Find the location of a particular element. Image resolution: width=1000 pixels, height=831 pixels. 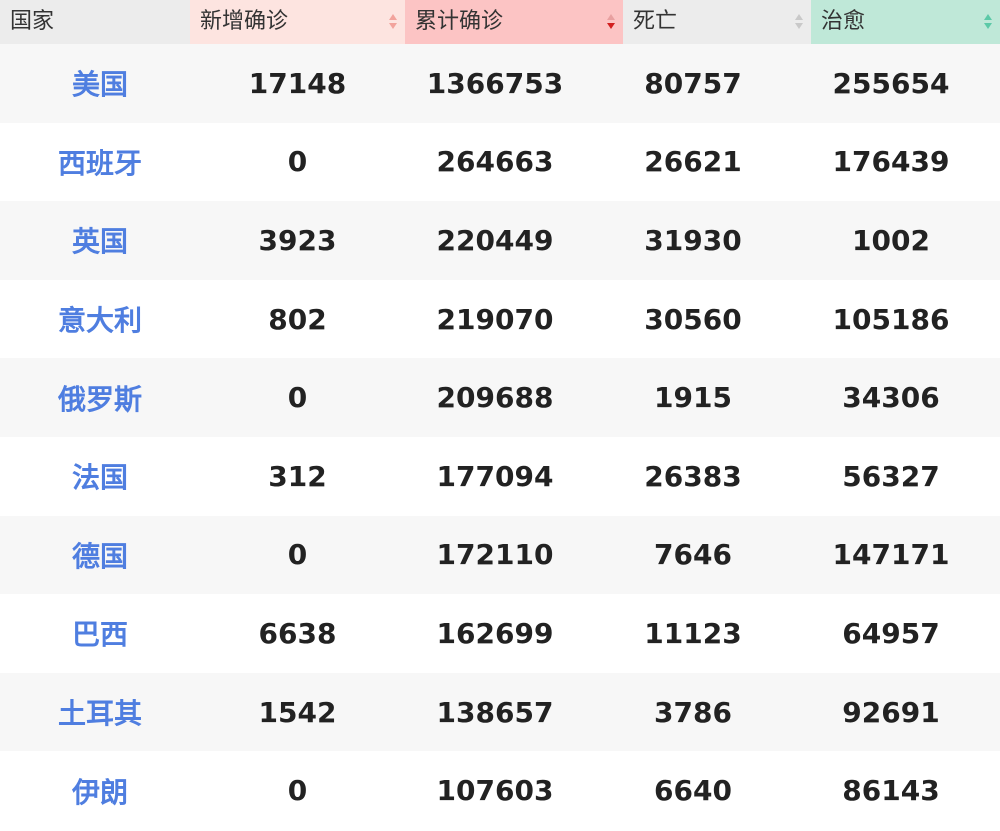

country-link: 伊朗 is located at coordinates (100, 791).